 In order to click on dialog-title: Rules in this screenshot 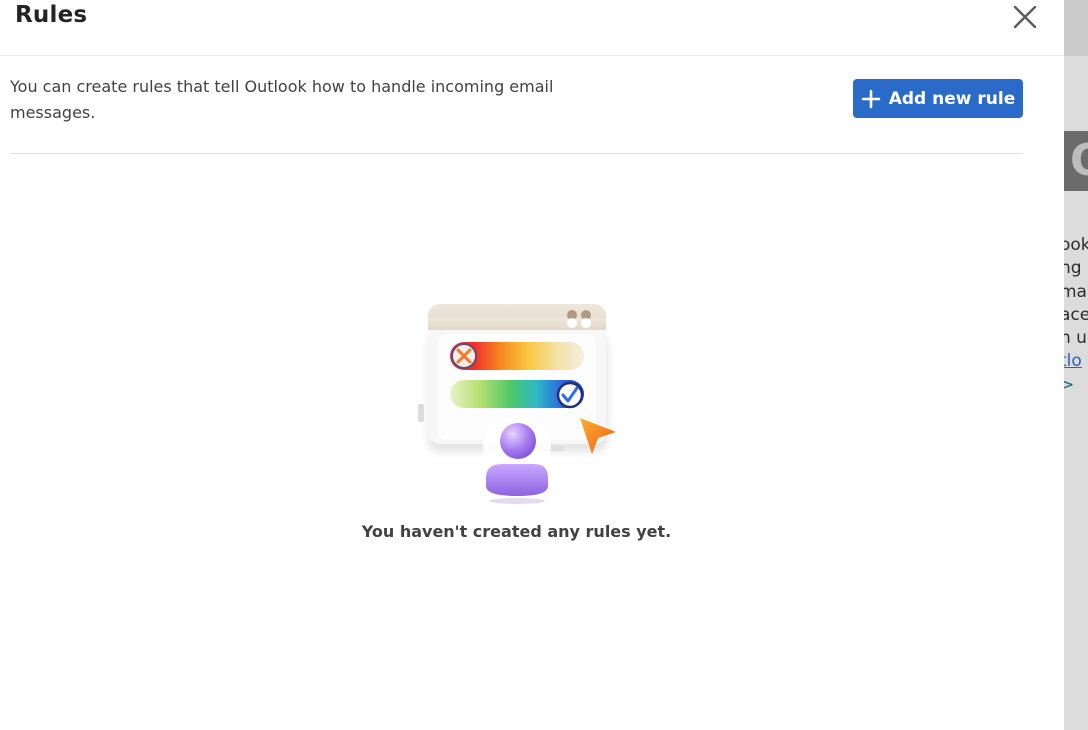, I will do `click(51, 15)`.